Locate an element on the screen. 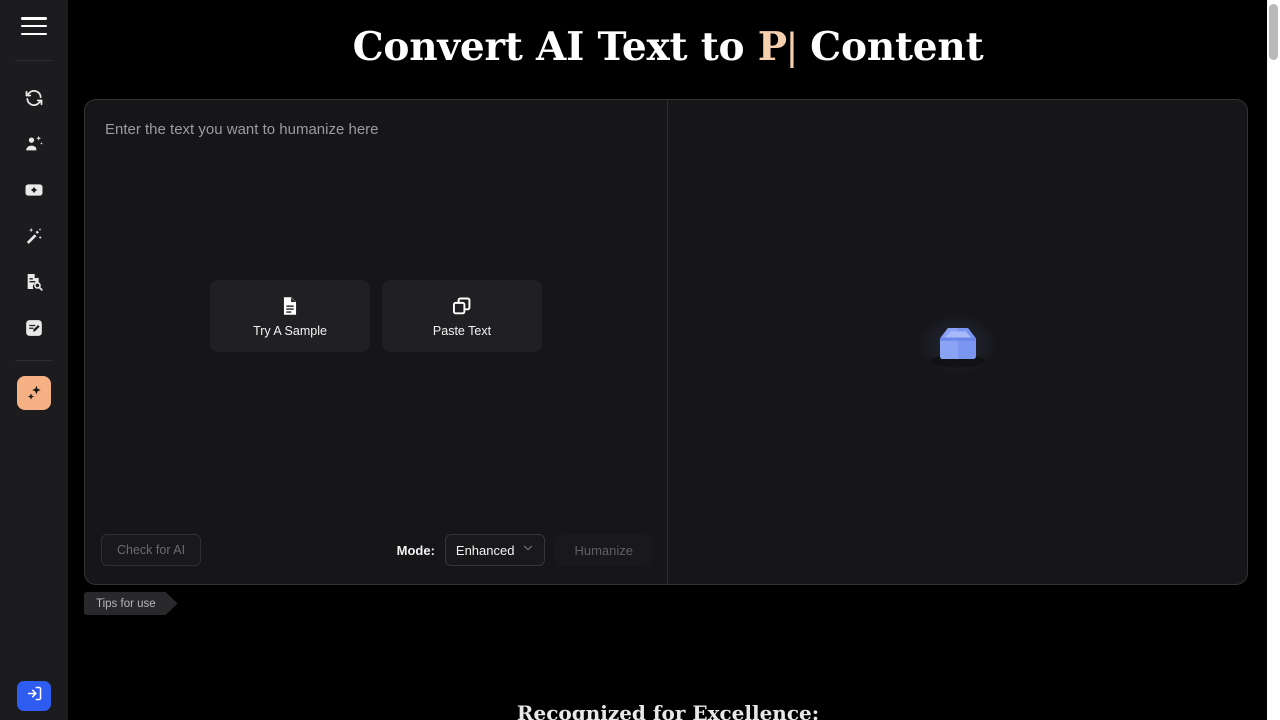  try-a-sample-button: Try A Sample is located at coordinates (290, 316).